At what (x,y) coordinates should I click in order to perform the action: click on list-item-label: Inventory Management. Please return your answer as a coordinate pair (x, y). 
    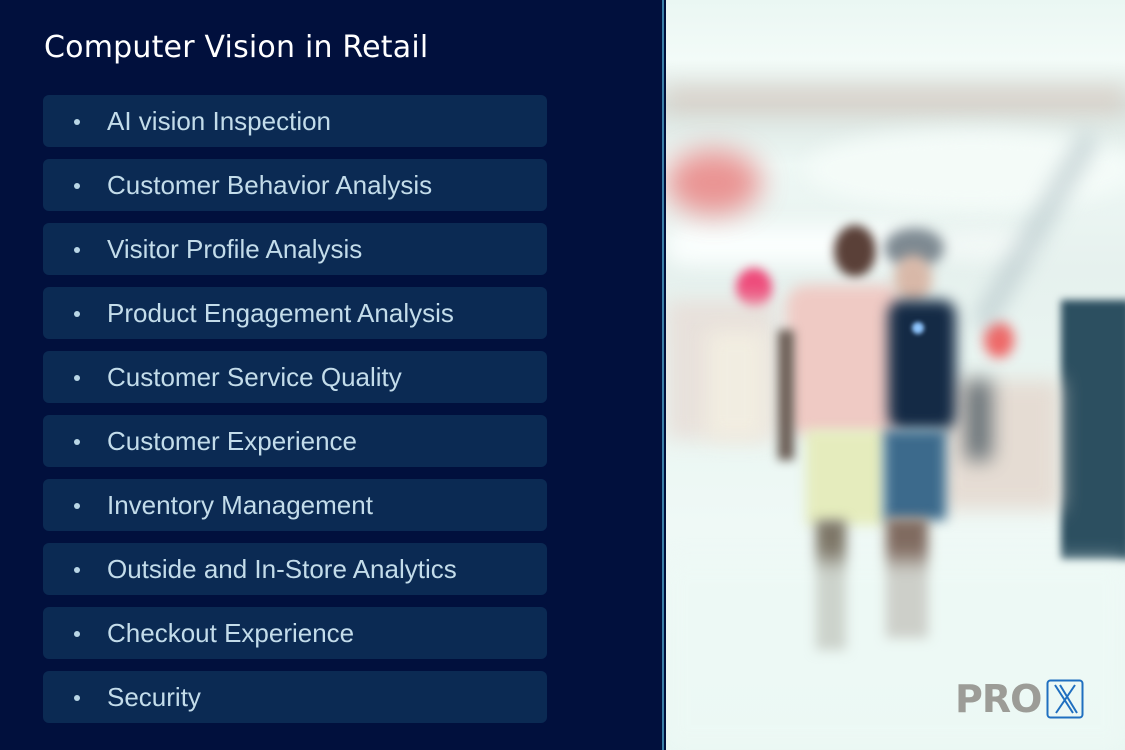
    Looking at the image, I should click on (240, 505).